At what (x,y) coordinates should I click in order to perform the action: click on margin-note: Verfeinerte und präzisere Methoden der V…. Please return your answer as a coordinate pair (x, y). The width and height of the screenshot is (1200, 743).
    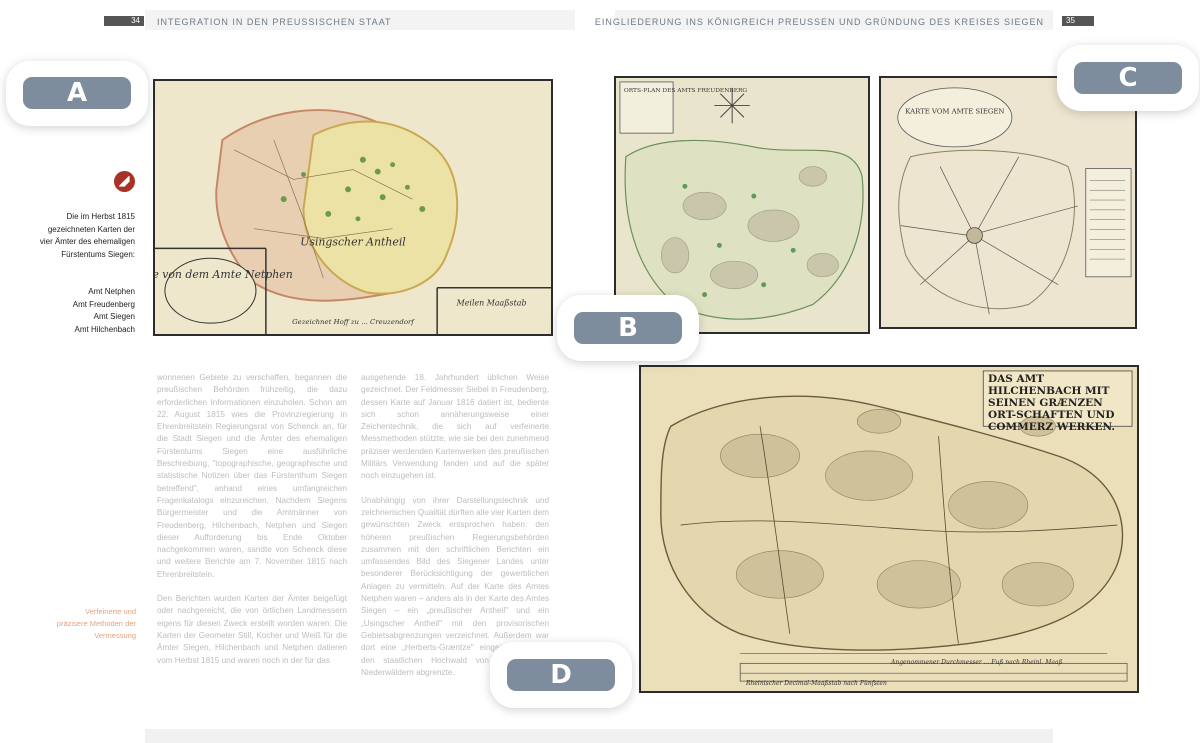
    Looking at the image, I should click on (96, 623).